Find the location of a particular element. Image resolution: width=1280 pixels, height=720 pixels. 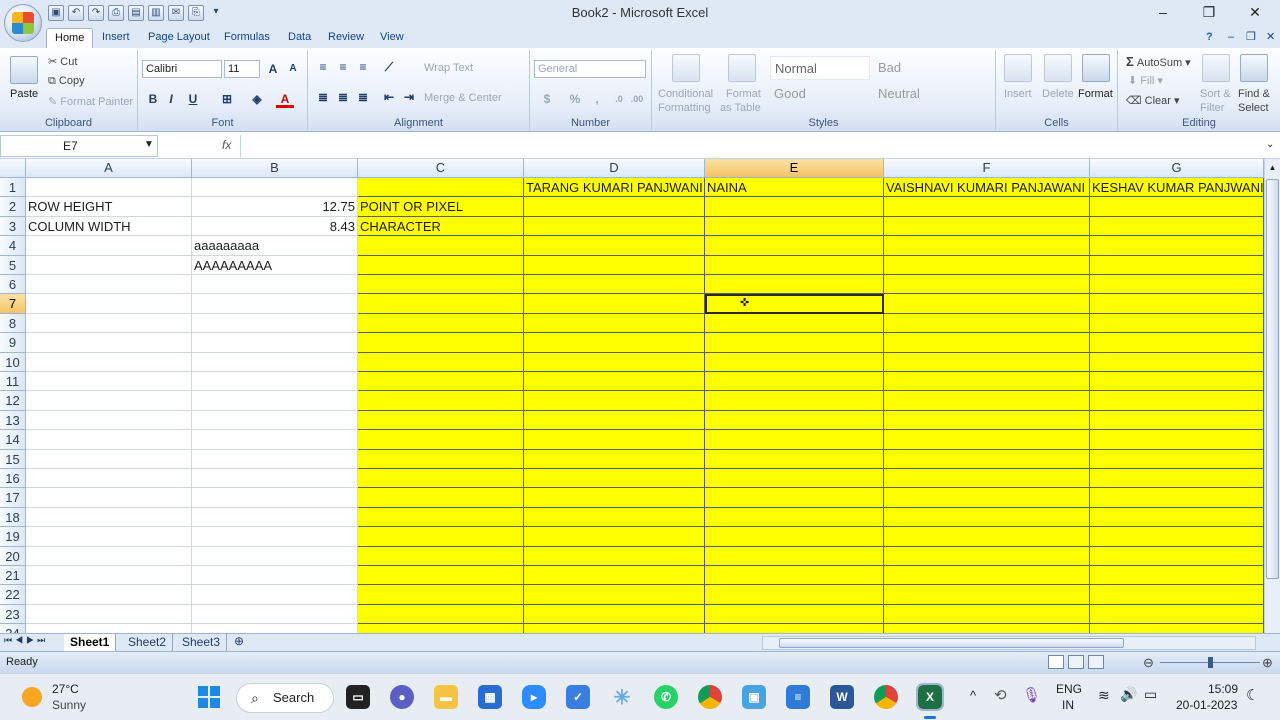

vertical-scrollbar: ▲ is located at coordinates (1272, 396).